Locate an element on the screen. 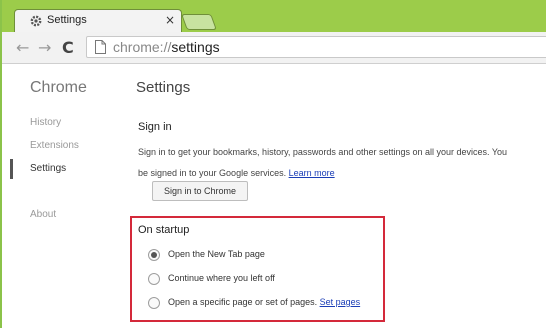  toolbar: ← → C chrome://settings is located at coordinates (274, 48).